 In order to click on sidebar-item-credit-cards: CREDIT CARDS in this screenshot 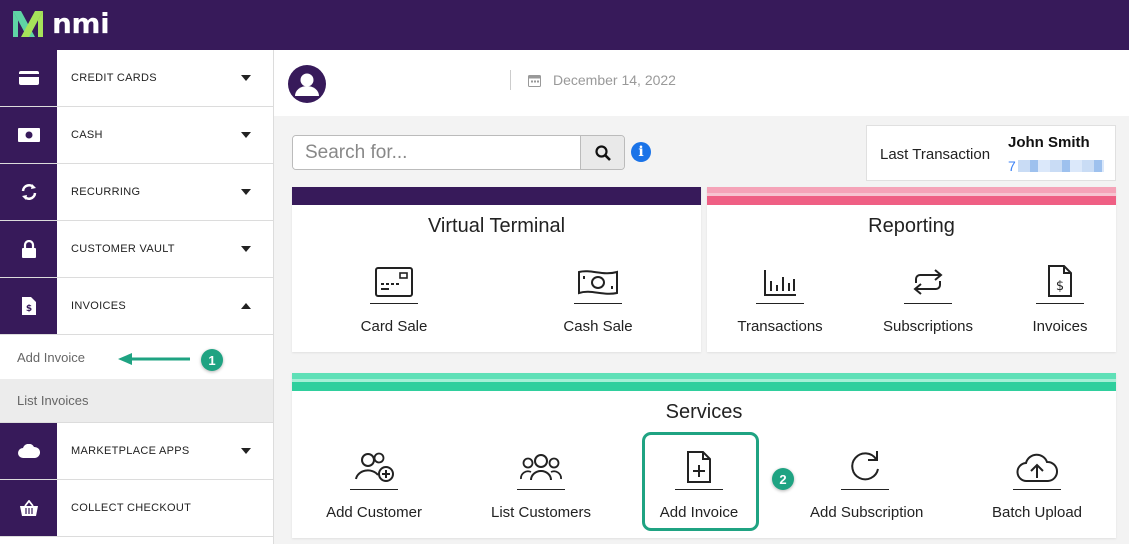, I will do `click(136, 78)`.